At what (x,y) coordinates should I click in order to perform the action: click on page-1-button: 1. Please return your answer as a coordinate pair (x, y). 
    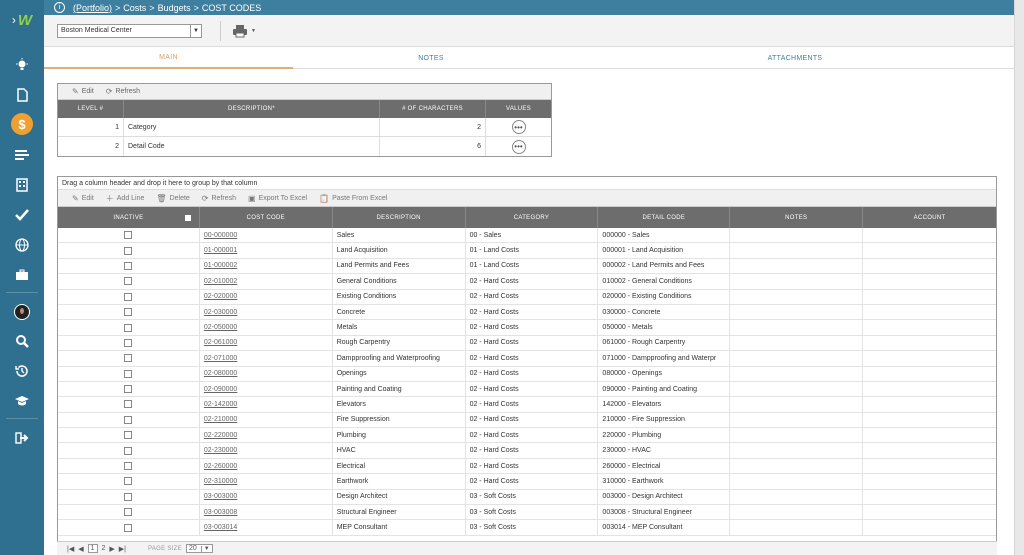
    Looking at the image, I should click on (92, 548).